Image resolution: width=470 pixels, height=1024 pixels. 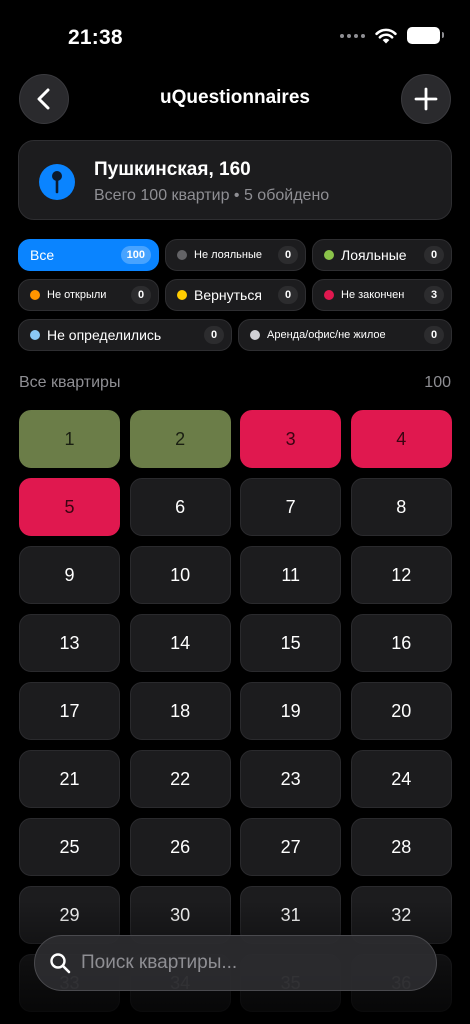 I want to click on apartment-cell: 14, so click(x=180, y=643).